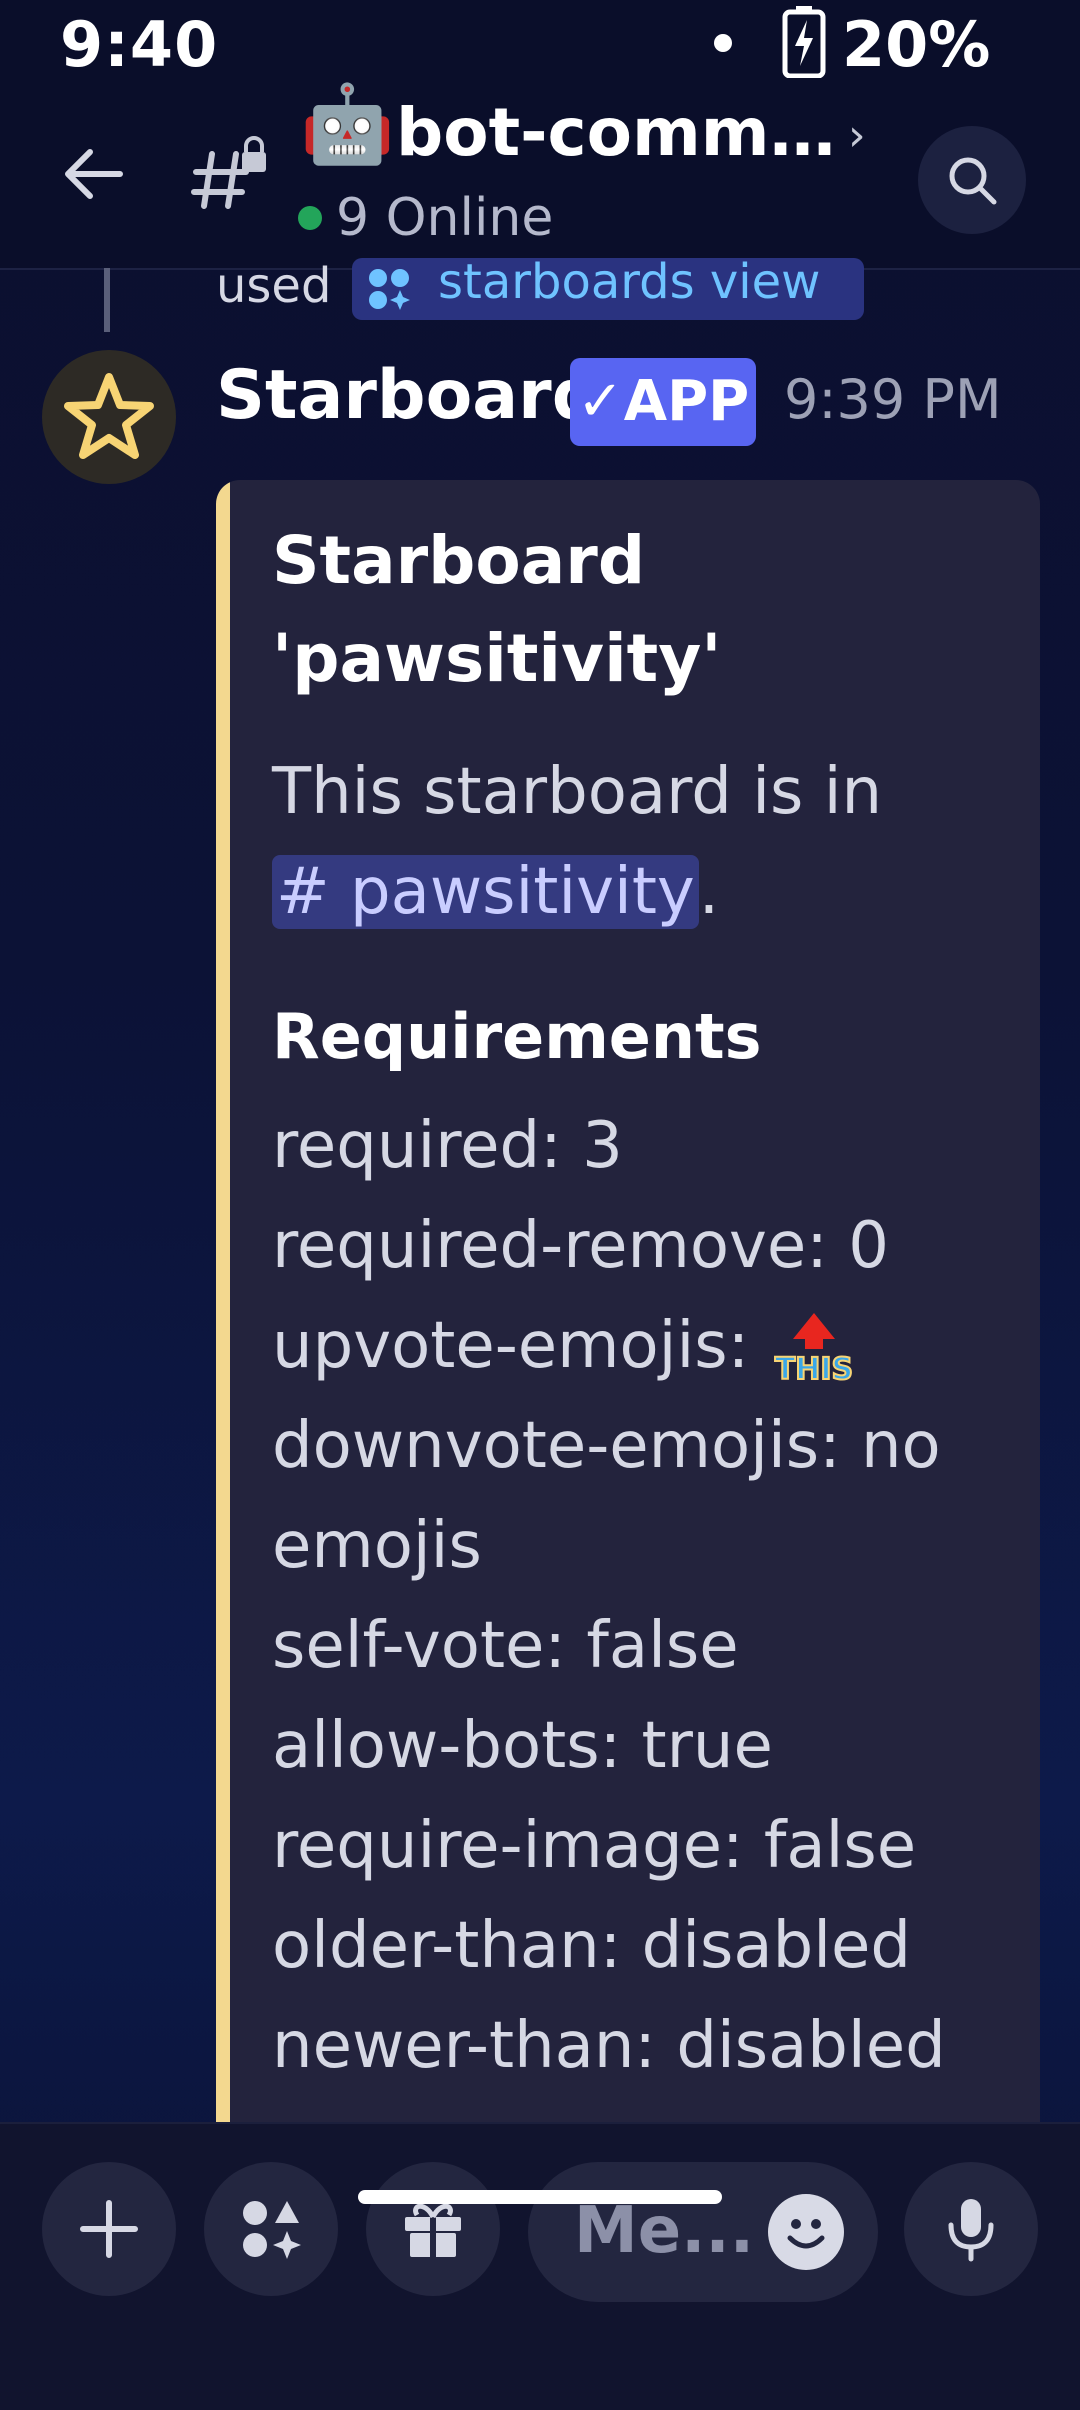 The height and width of the screenshot is (2410, 1080). Describe the element at coordinates (522, 1746) in the screenshot. I see `requirement-item: allow-bots: true` at that location.